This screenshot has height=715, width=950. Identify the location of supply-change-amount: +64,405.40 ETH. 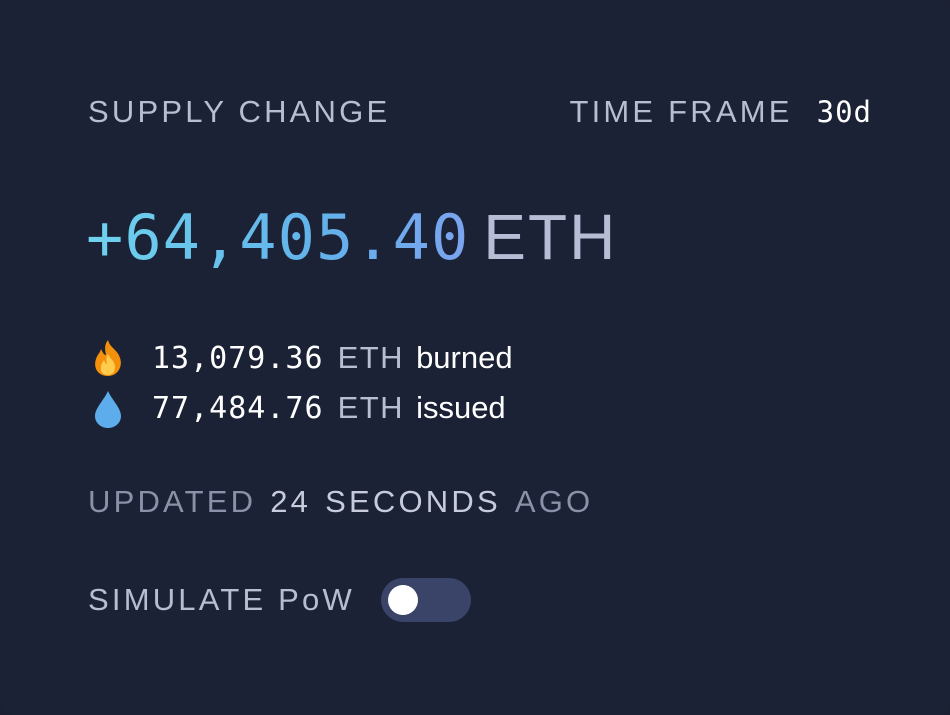
(351, 237).